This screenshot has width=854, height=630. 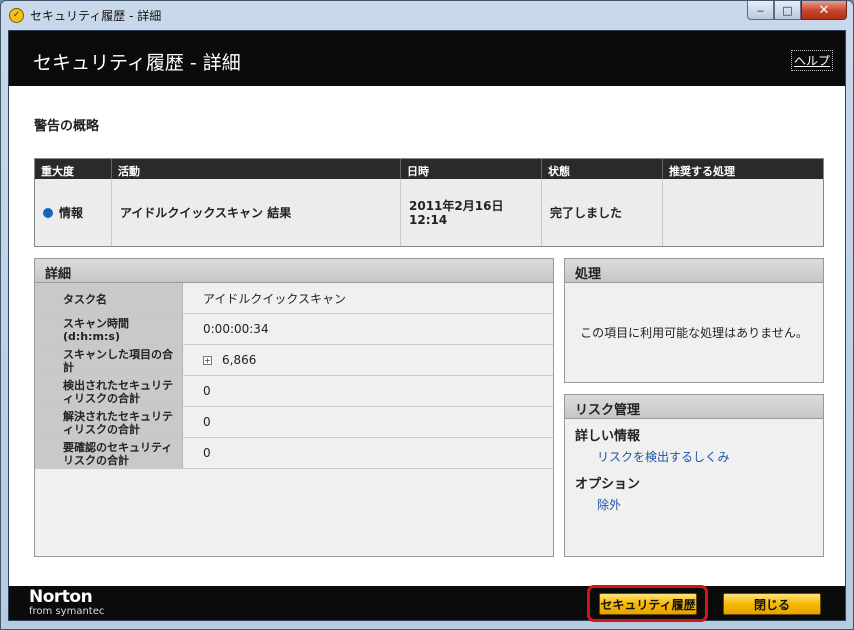 I want to click on detail-row-scan-time: スキャン時間 (d:h:m:s) 0:00:00:34, so click(x=294, y=329).